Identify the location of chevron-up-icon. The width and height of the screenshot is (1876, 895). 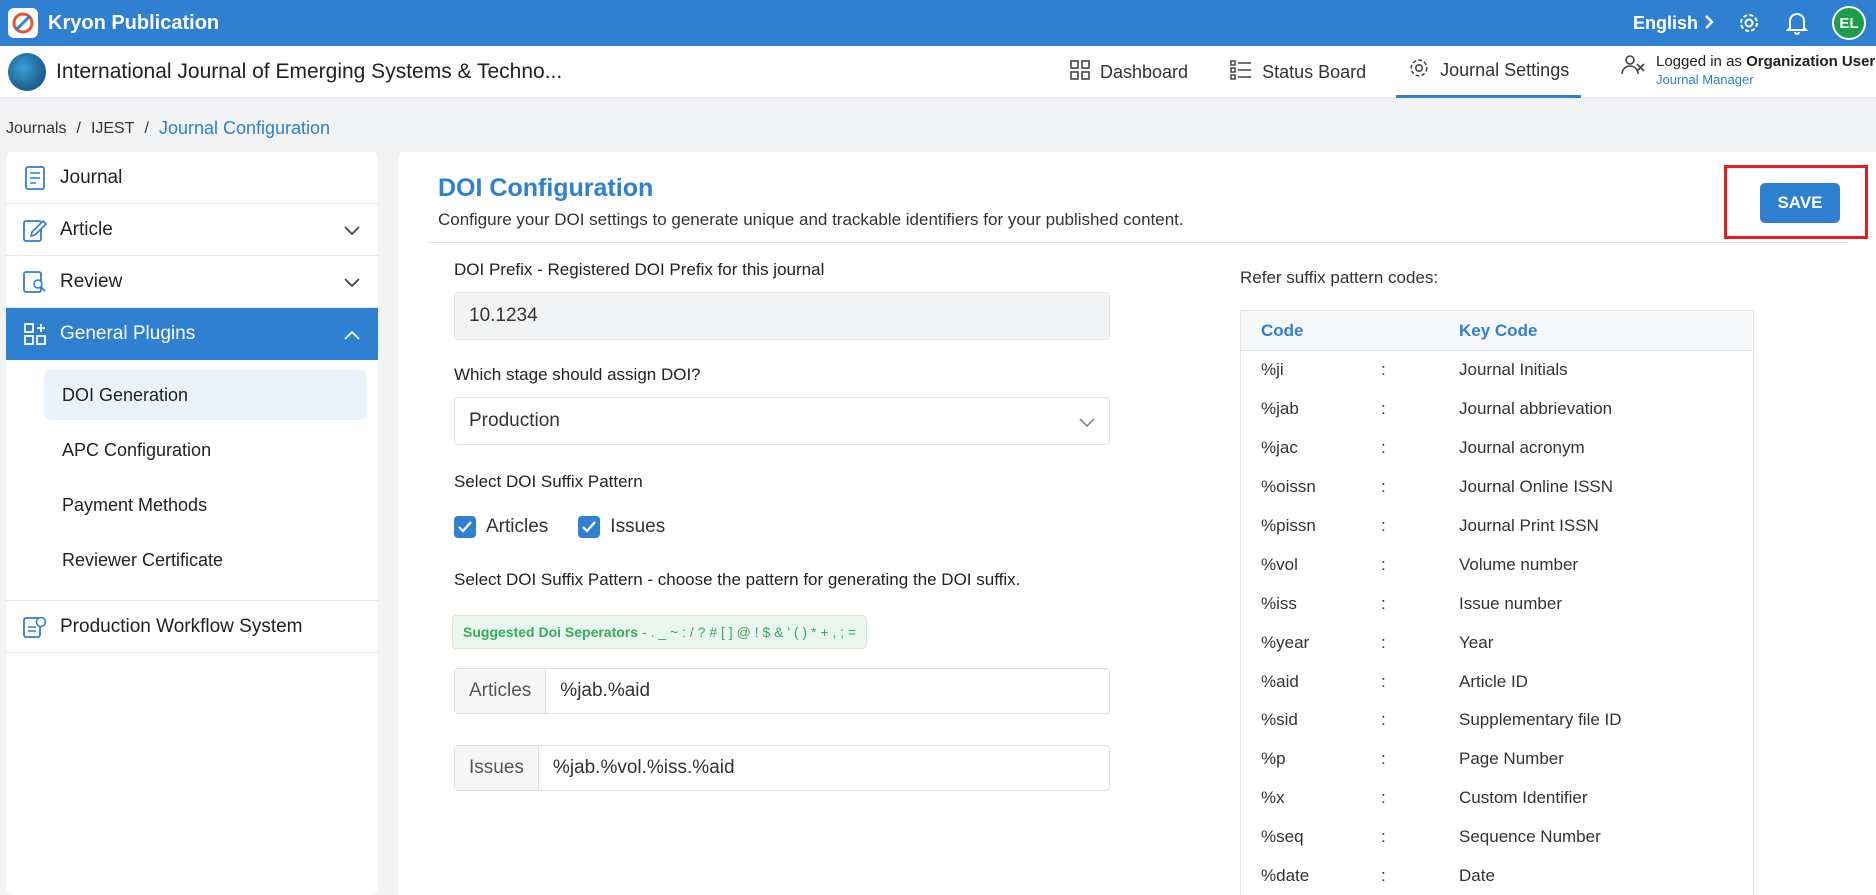
(352, 335).